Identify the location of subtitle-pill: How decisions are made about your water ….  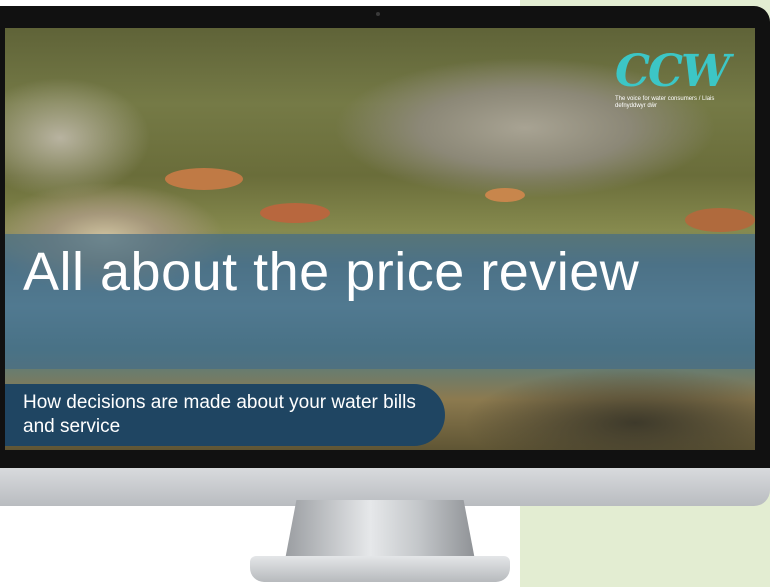
(225, 415).